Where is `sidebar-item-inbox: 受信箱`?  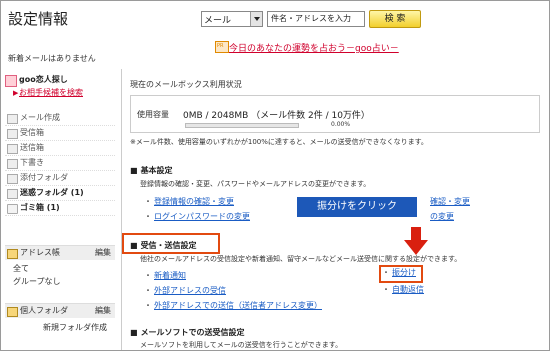 sidebar-item-inbox: 受信箱 is located at coordinates (60, 133).